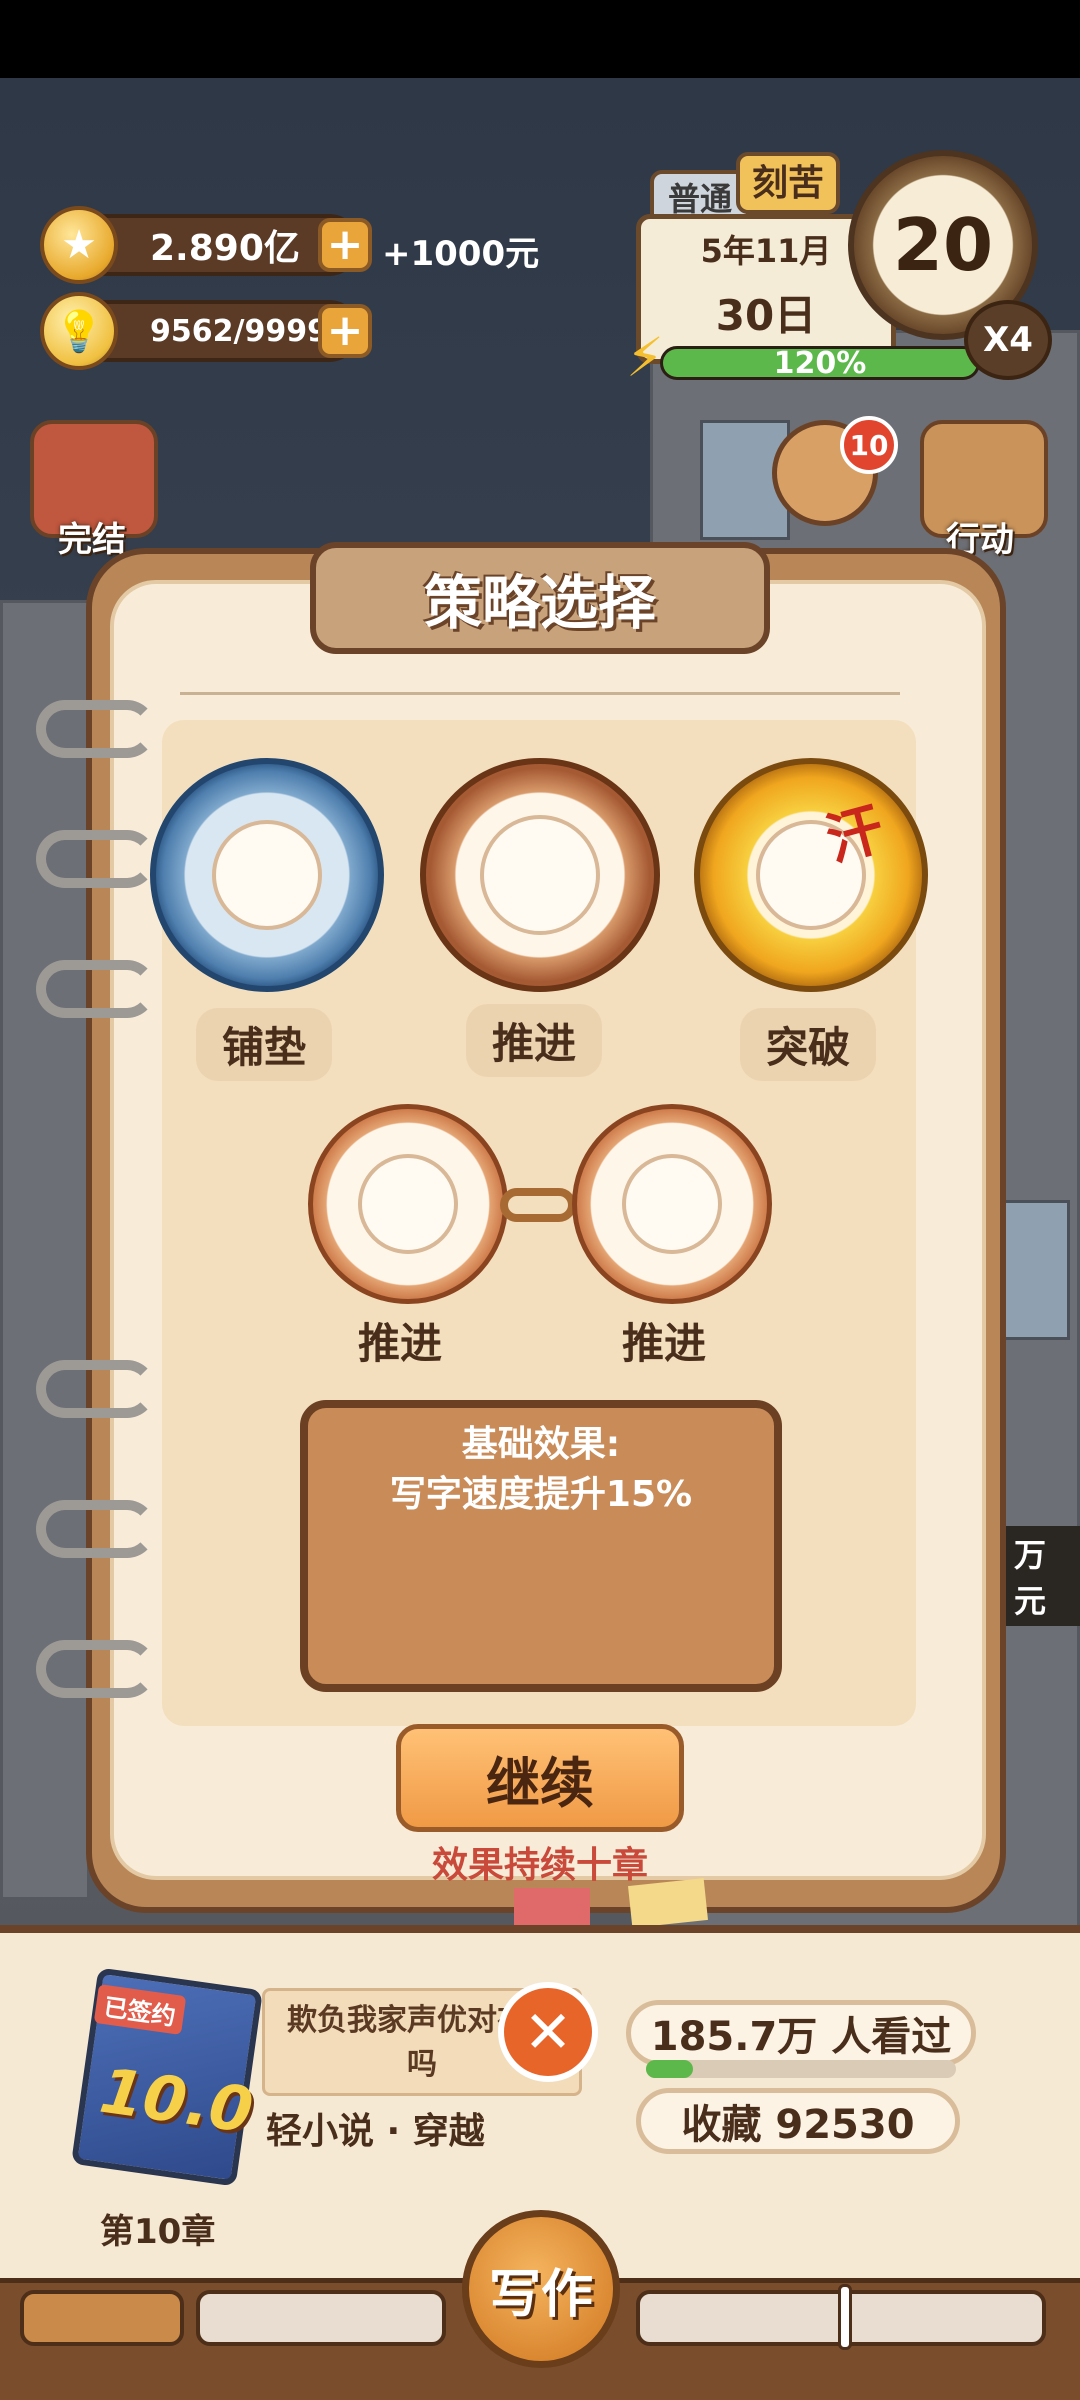 The width and height of the screenshot is (1080, 2400). Describe the element at coordinates (1043, 1576) in the screenshot. I see `right-money-label: 万元` at that location.